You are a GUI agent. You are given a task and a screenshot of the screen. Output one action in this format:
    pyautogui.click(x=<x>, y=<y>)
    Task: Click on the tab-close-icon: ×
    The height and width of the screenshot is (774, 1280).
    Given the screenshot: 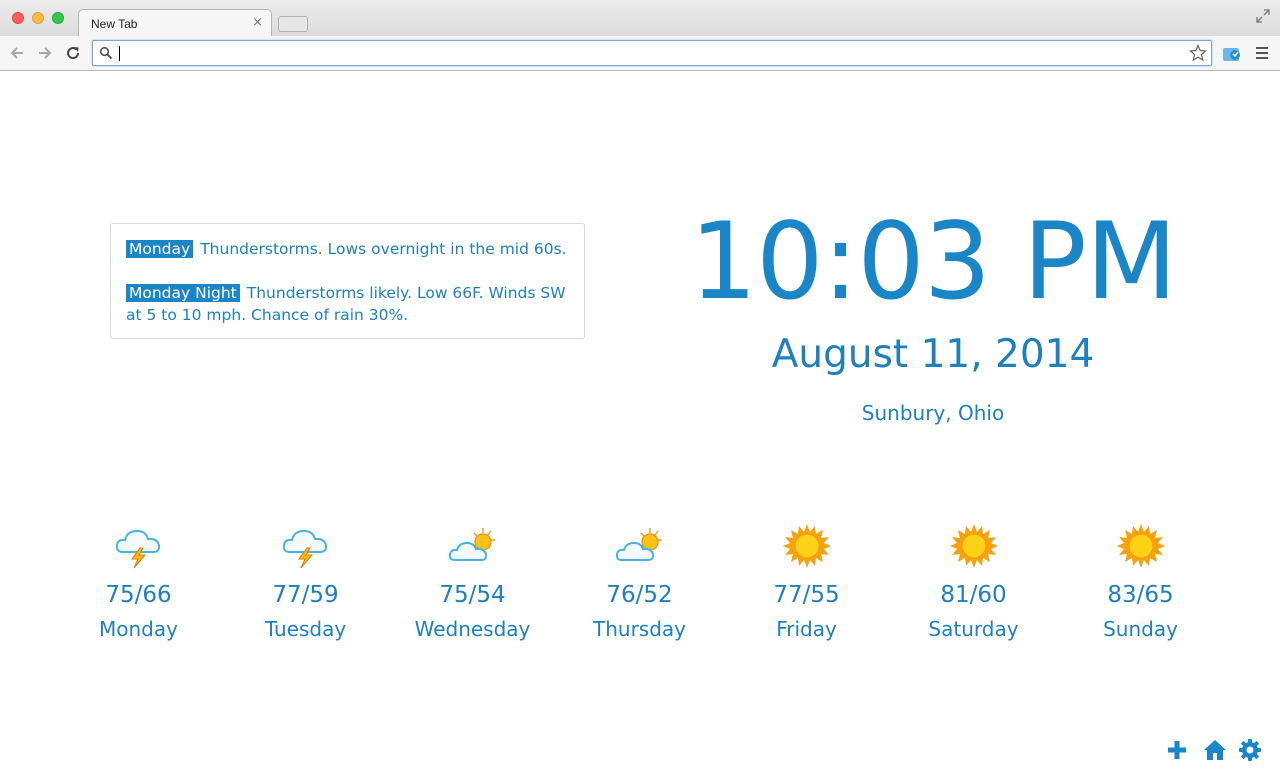 What is the action you would take?
    pyautogui.click(x=257, y=22)
    